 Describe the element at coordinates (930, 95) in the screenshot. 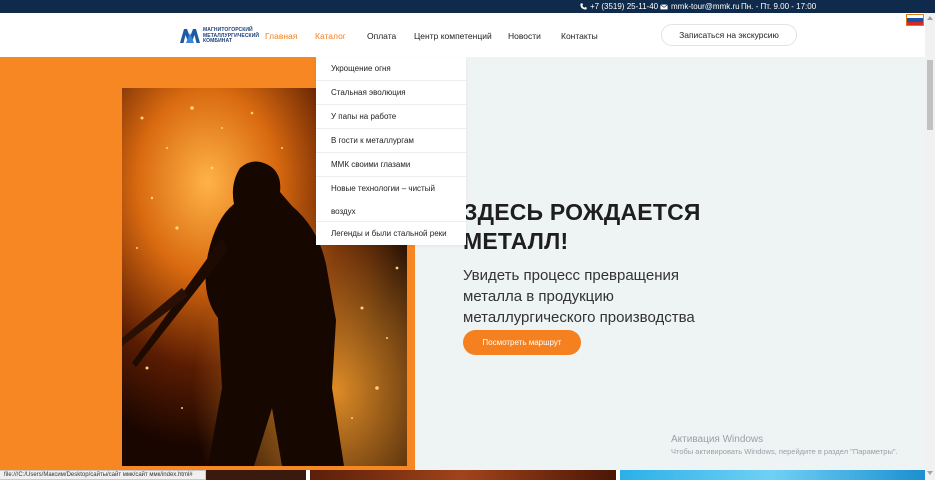

I see `scrollbar-thumb` at that location.